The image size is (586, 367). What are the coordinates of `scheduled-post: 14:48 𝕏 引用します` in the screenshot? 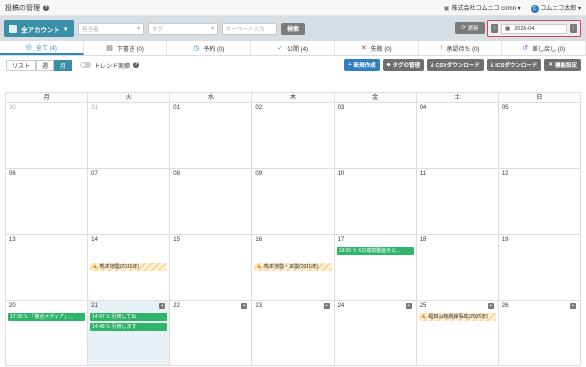 It's located at (129, 327).